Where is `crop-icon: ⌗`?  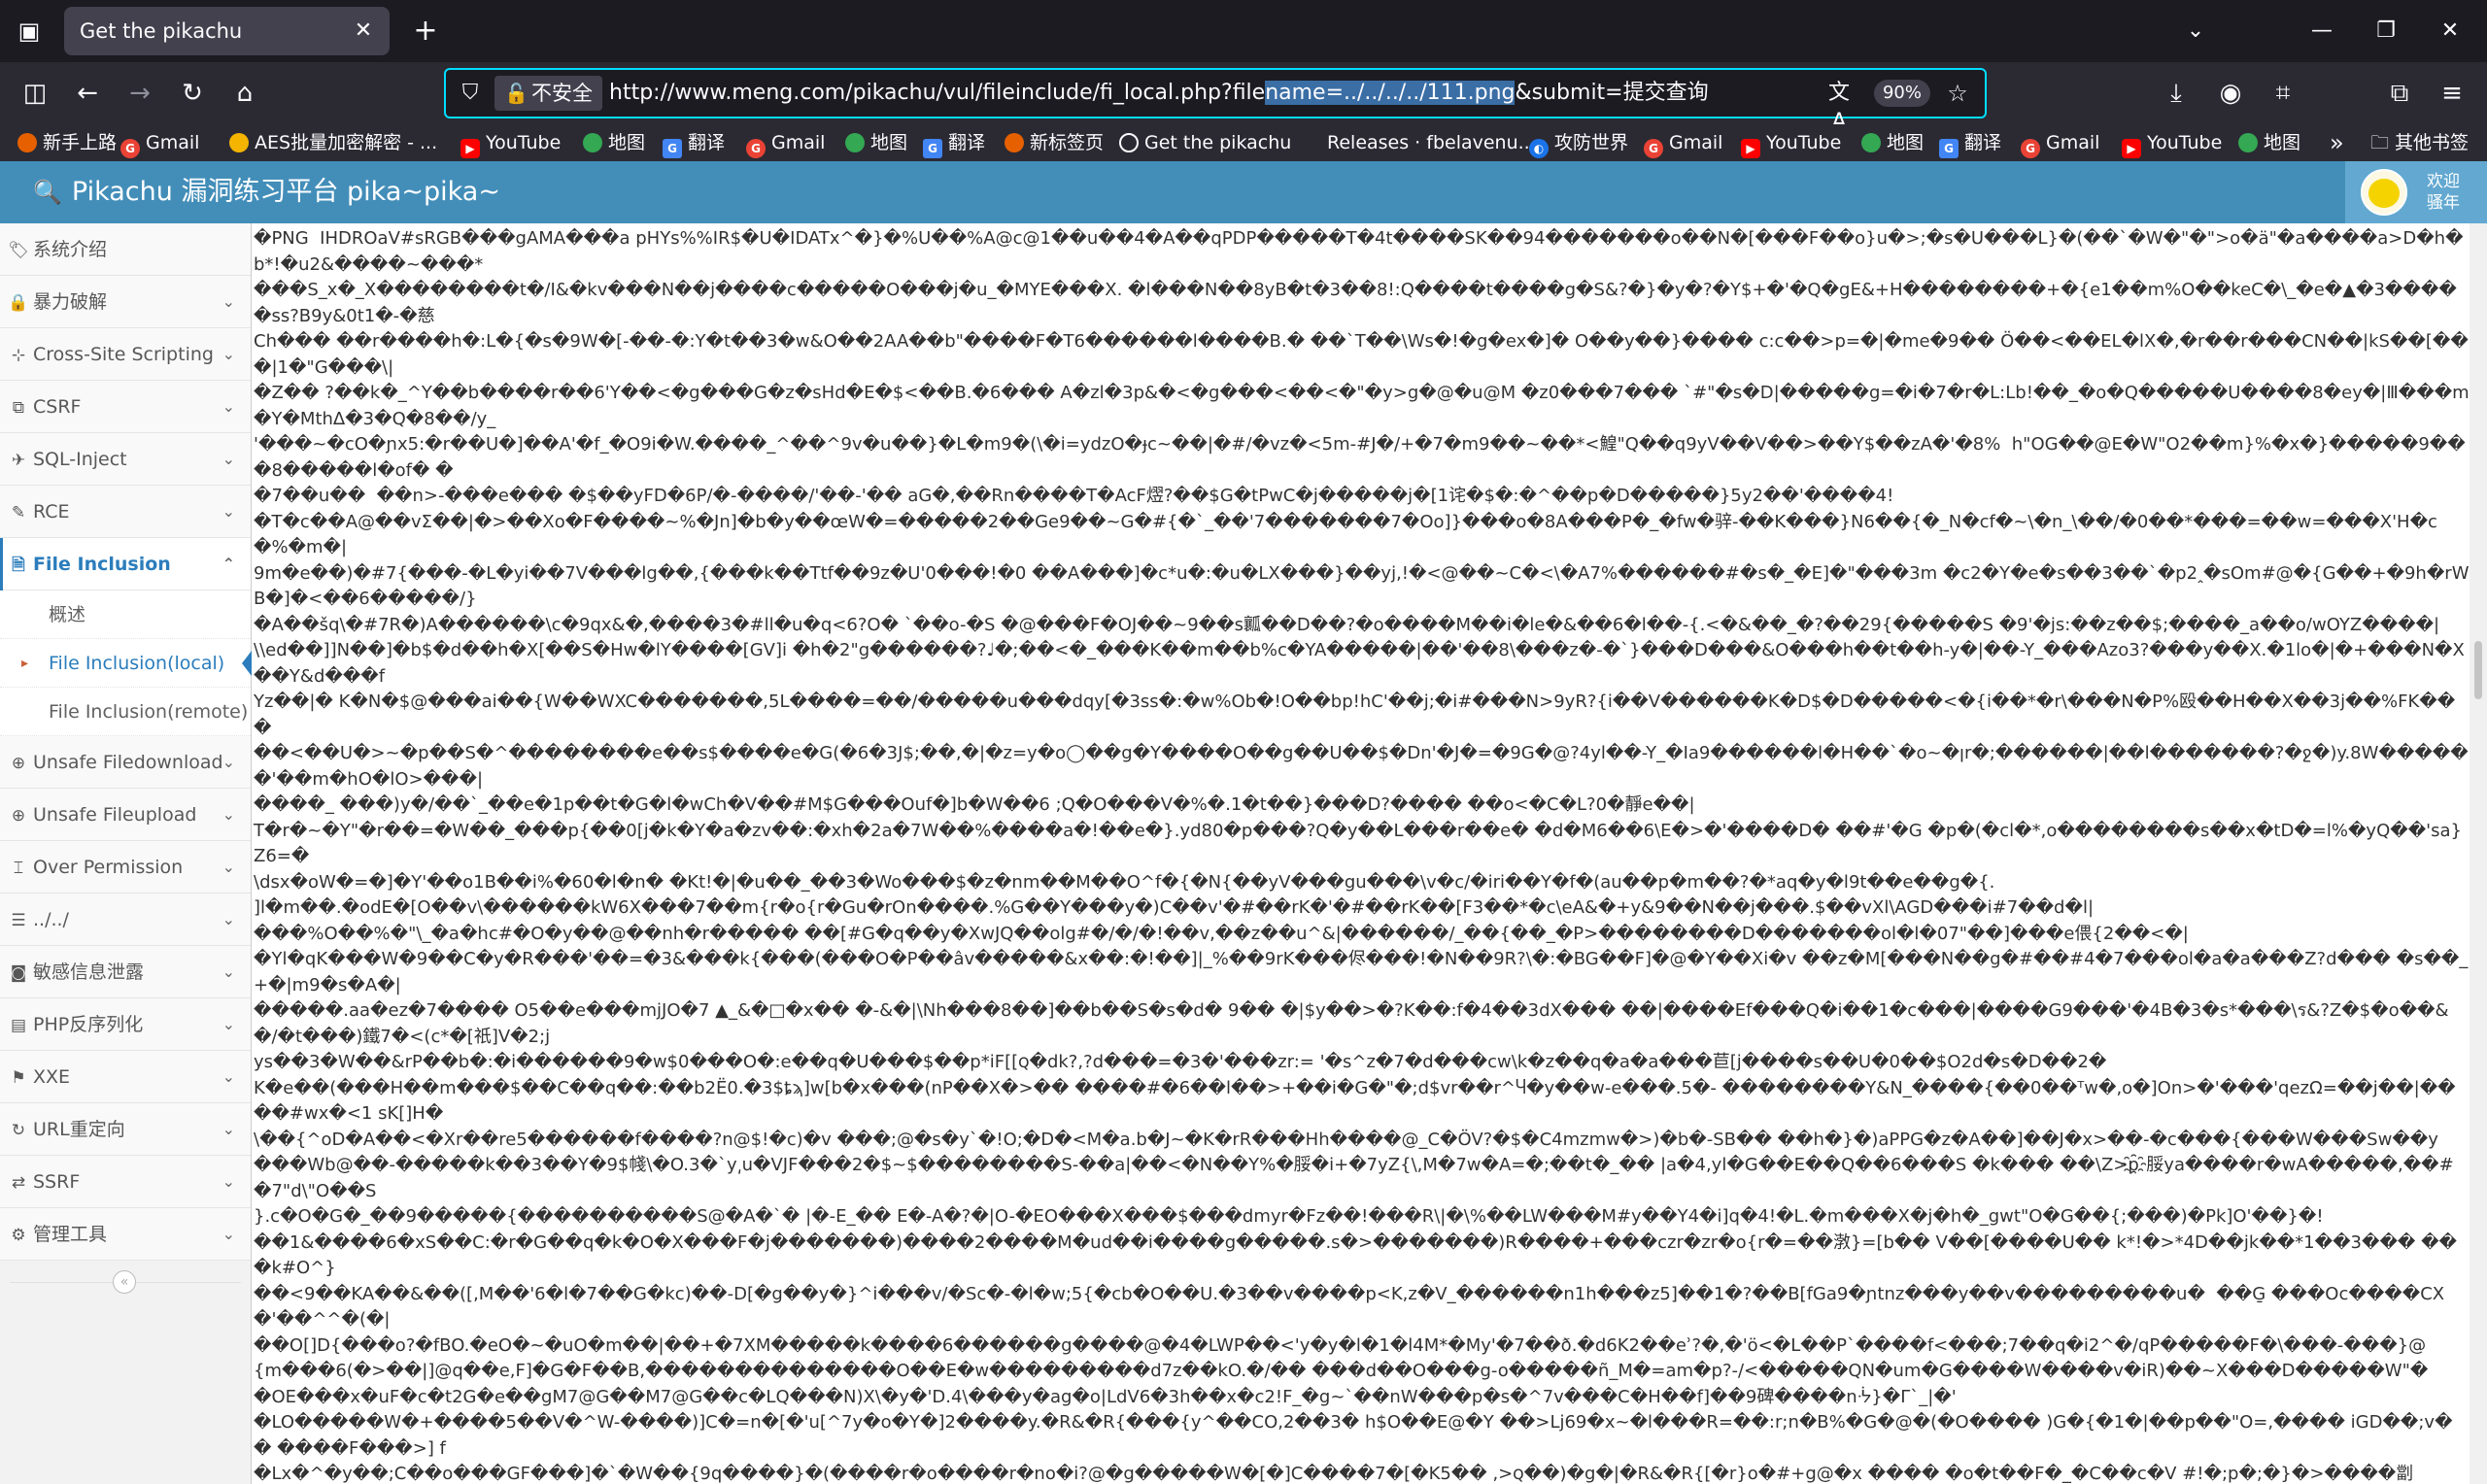 crop-icon: ⌗ is located at coordinates (2283, 94).